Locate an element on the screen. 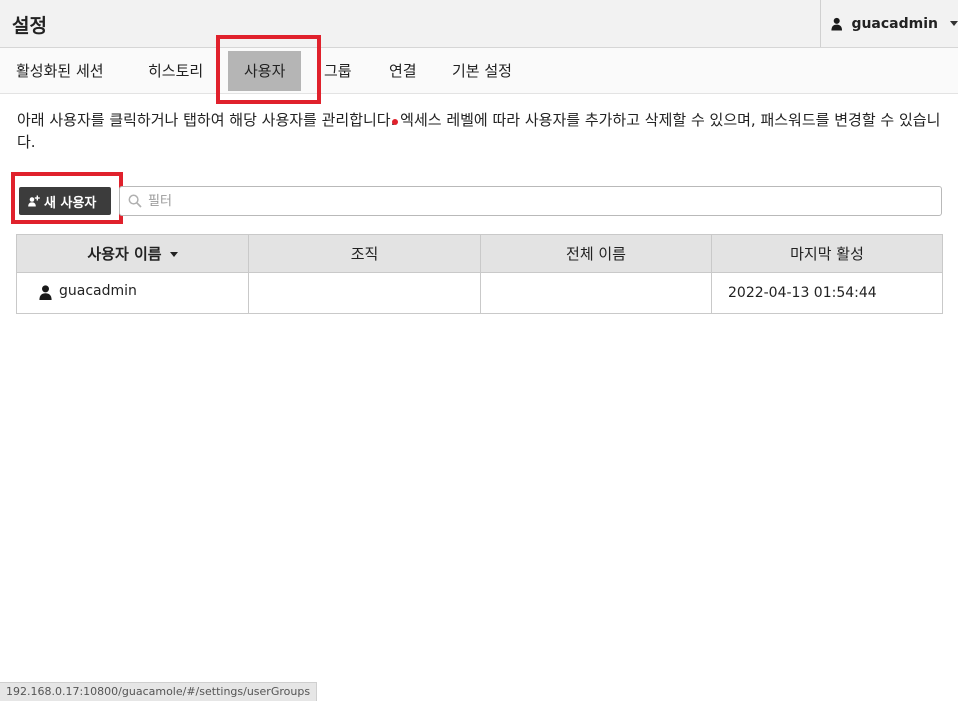  cell-full-name is located at coordinates (596, 293).